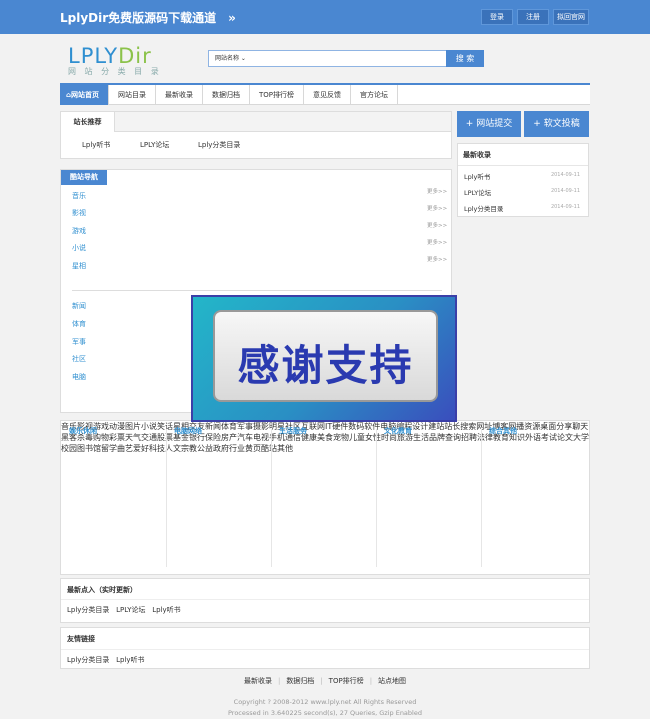 The image size is (650, 719). Describe the element at coordinates (227, 95) in the screenshot. I see `nav-archive: 数据归档` at that location.